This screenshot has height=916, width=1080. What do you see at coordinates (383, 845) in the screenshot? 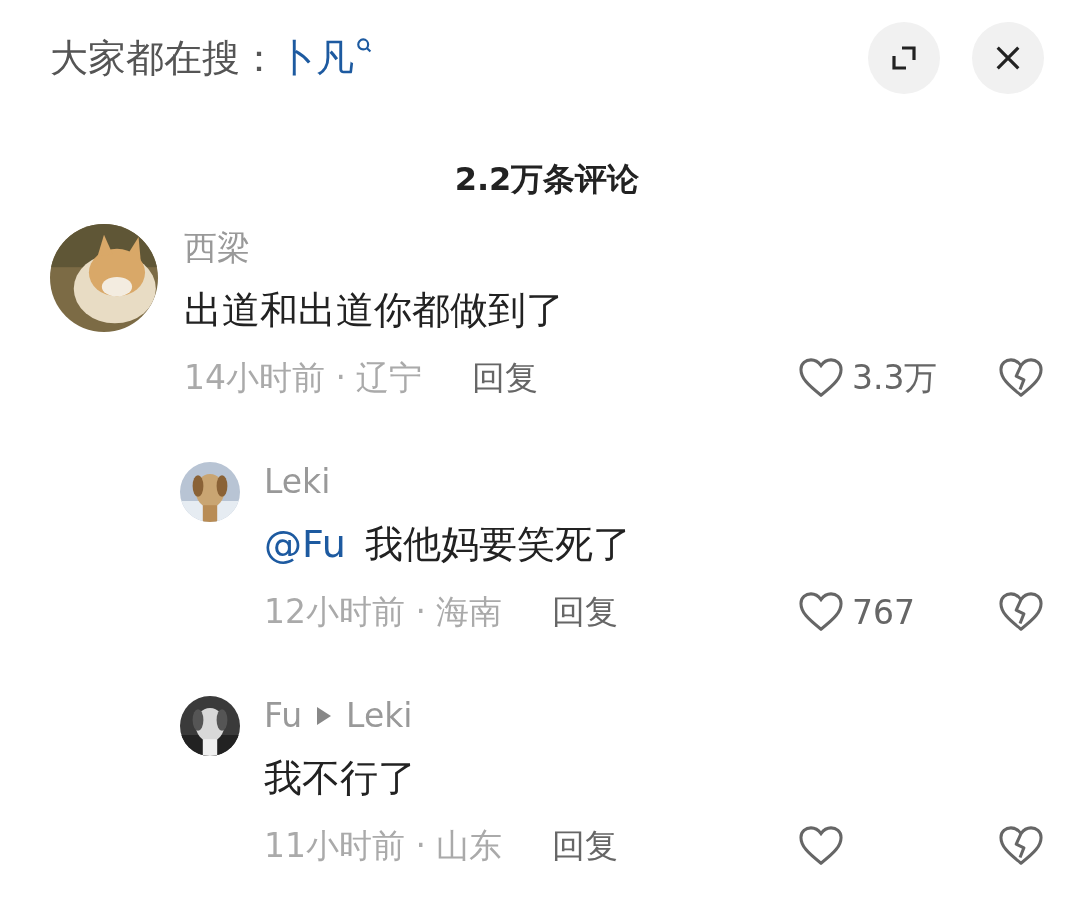
I see `comment-time-location: 11小时前 · 山东` at bounding box center [383, 845].